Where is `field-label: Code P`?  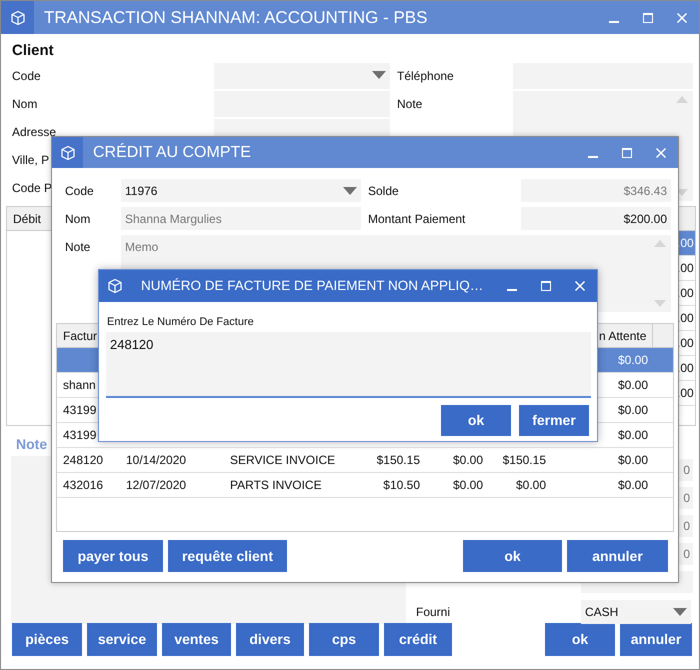 field-label: Code P is located at coordinates (32, 188).